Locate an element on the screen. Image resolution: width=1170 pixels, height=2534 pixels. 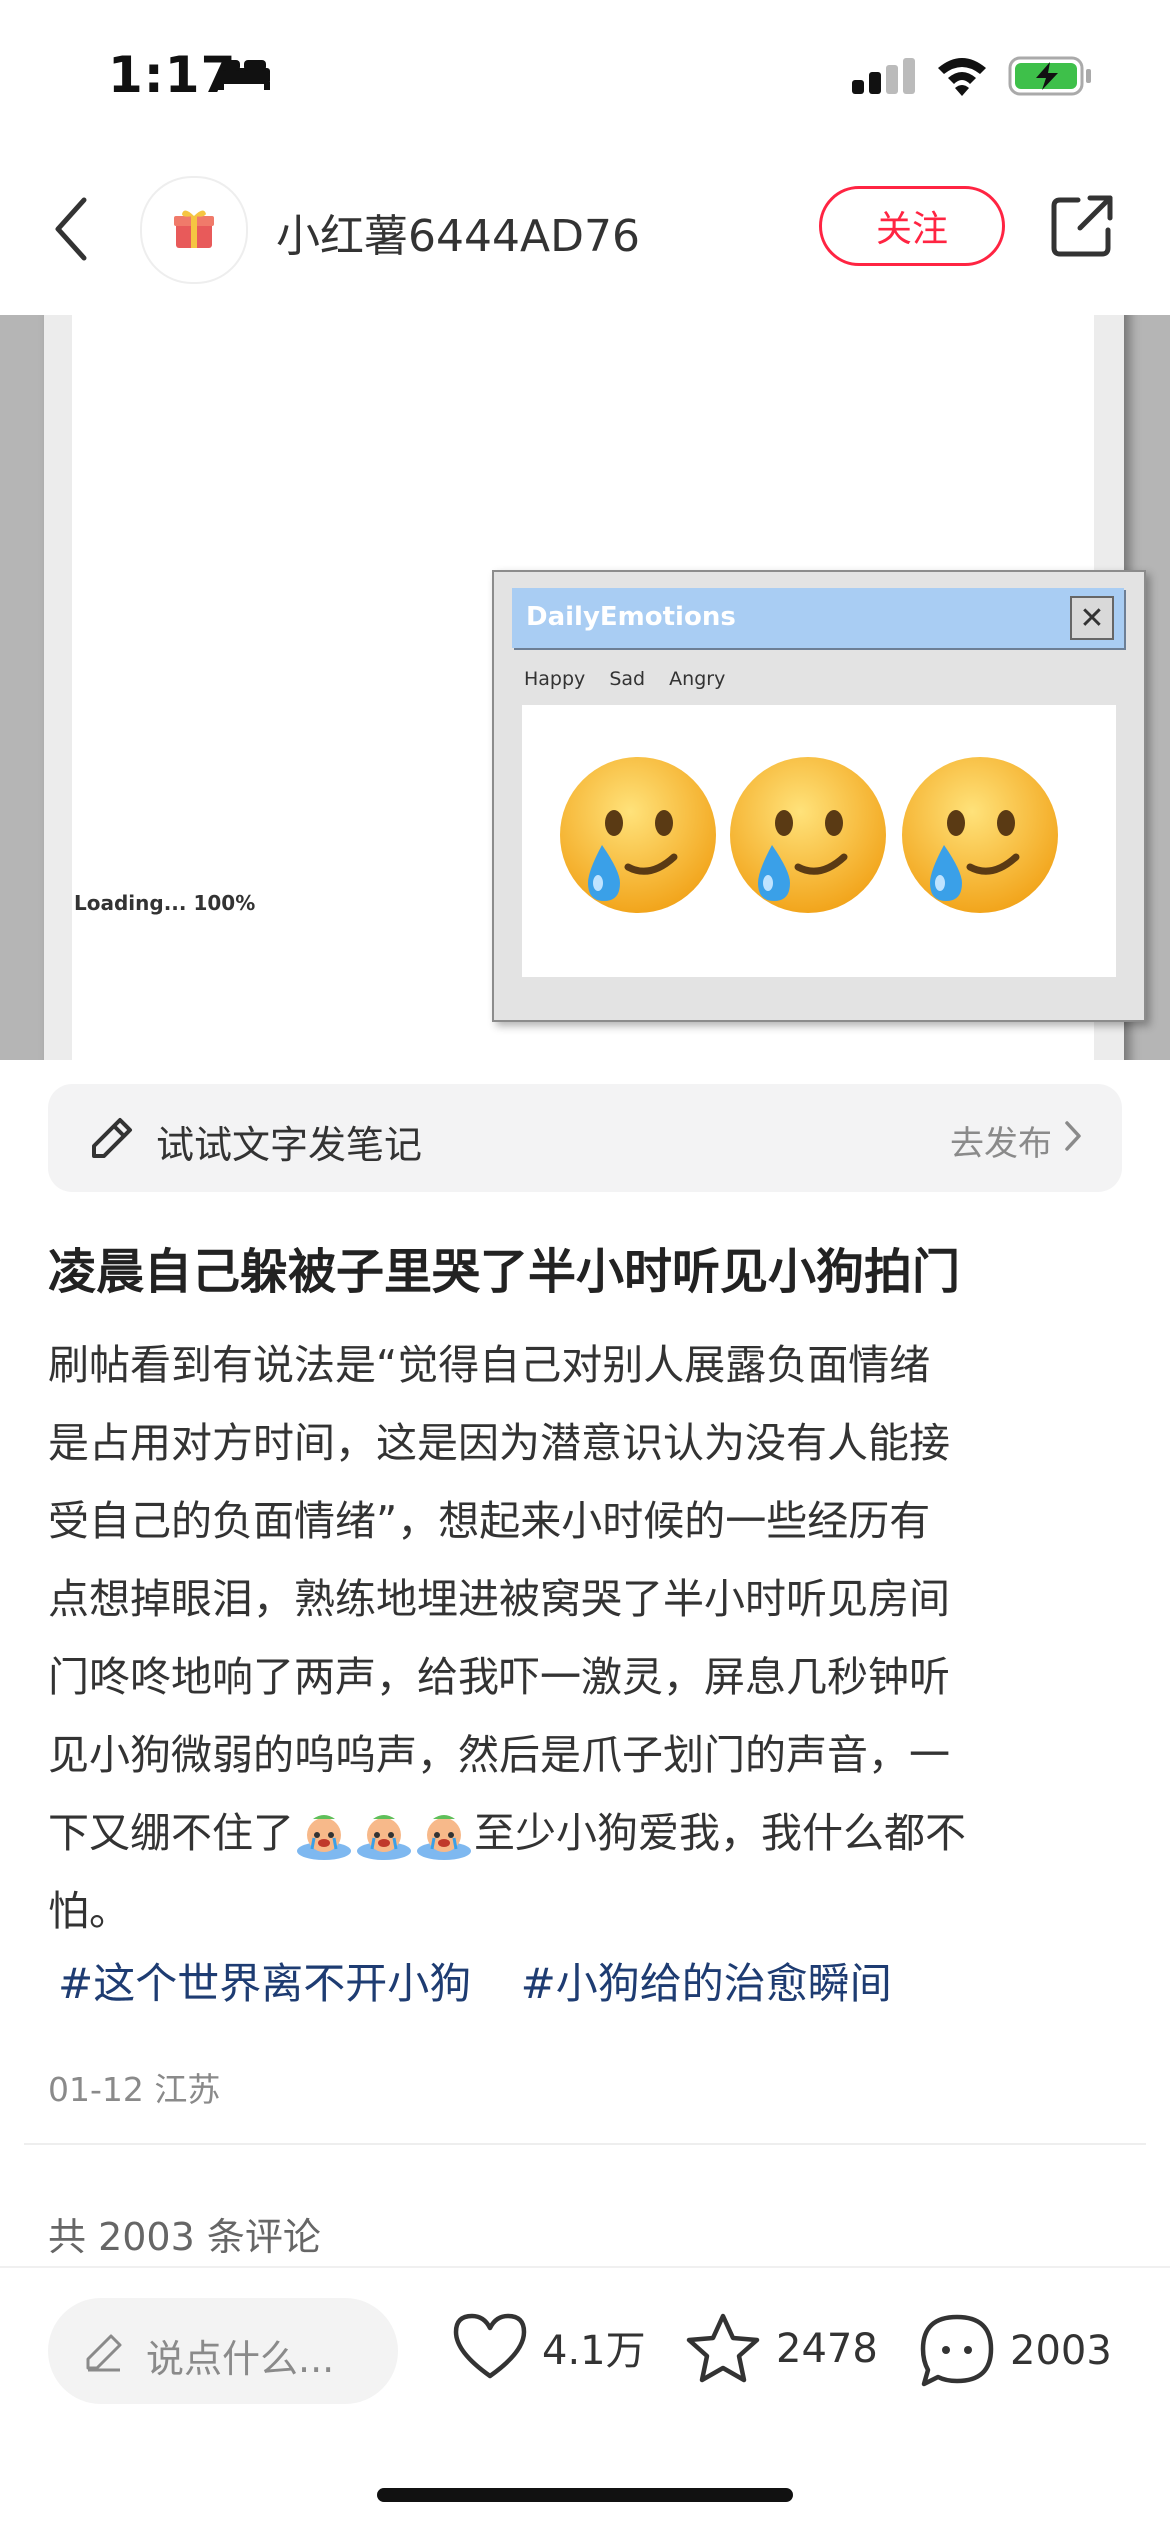
text-note-label: 试试文字发笔记 is located at coordinates (289, 1145).